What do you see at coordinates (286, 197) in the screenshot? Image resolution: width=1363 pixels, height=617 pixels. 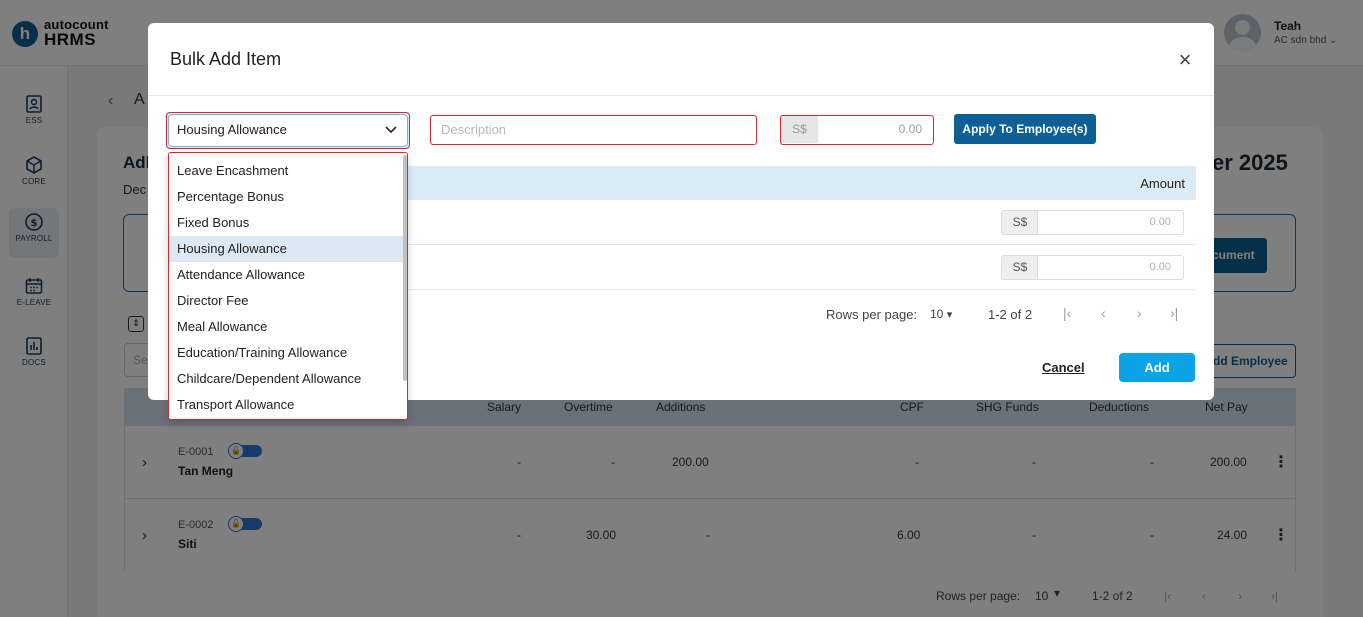 I see `dropdown-option: Percentage Bonus` at bounding box center [286, 197].